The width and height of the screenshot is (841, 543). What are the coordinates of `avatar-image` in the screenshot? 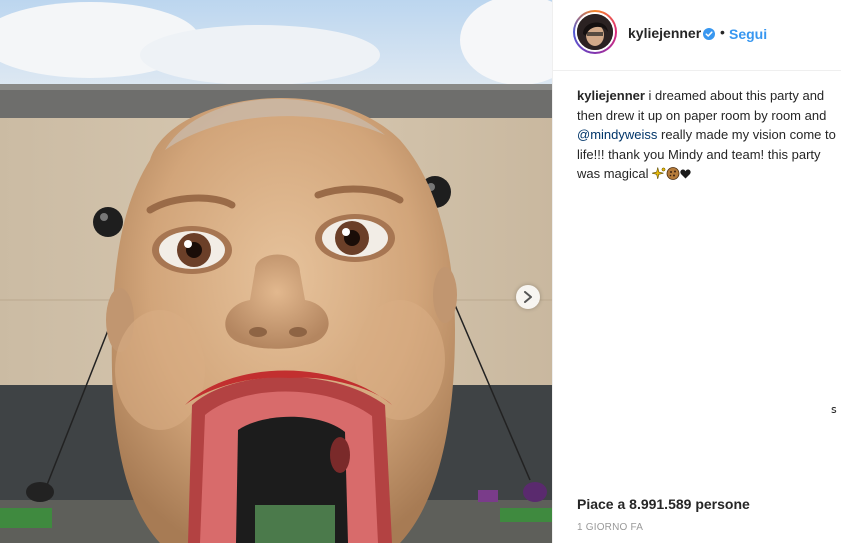 It's located at (595, 32).